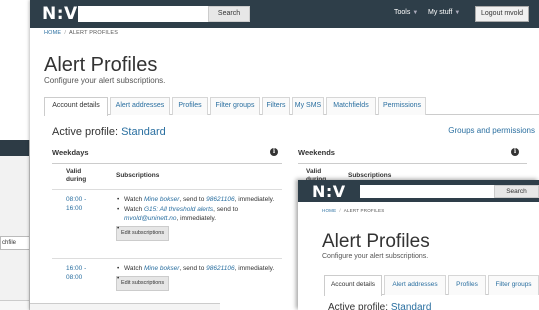 This screenshot has height=310, width=539. Describe the element at coordinates (316, 152) in the screenshot. I see `weekends-heading-label: Weekends` at that location.